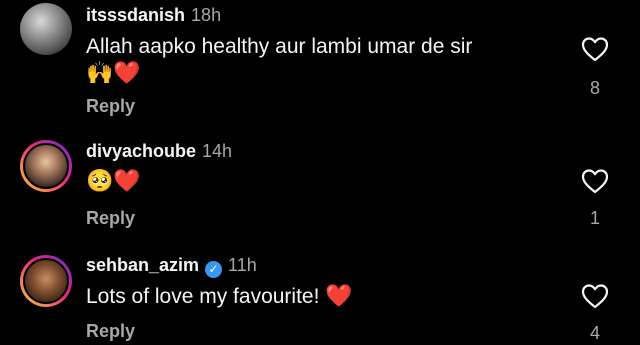 The height and width of the screenshot is (345, 640). I want to click on like-control: 8, so click(595, 67).